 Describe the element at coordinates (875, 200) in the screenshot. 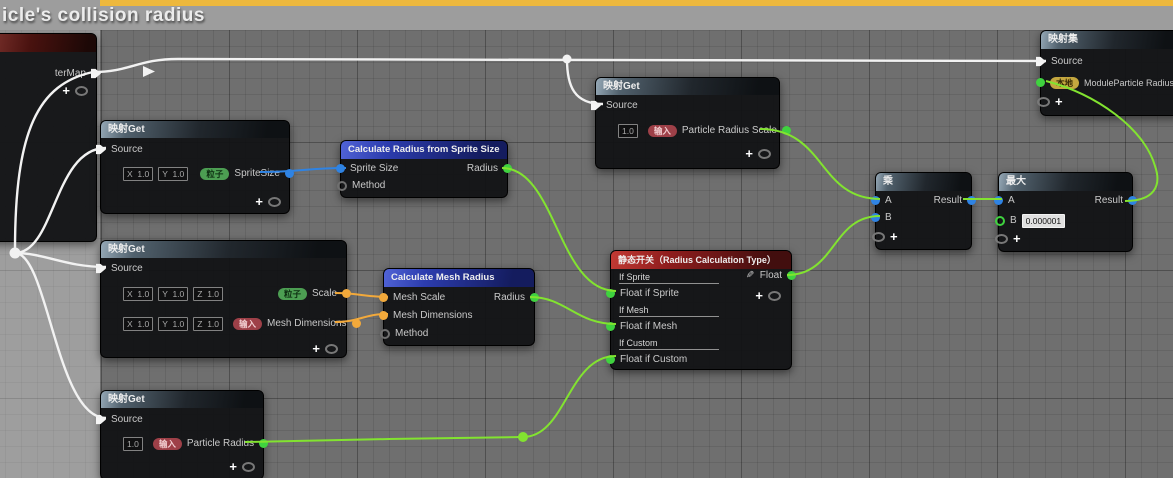

I see `multiply-a-input-pin` at that location.